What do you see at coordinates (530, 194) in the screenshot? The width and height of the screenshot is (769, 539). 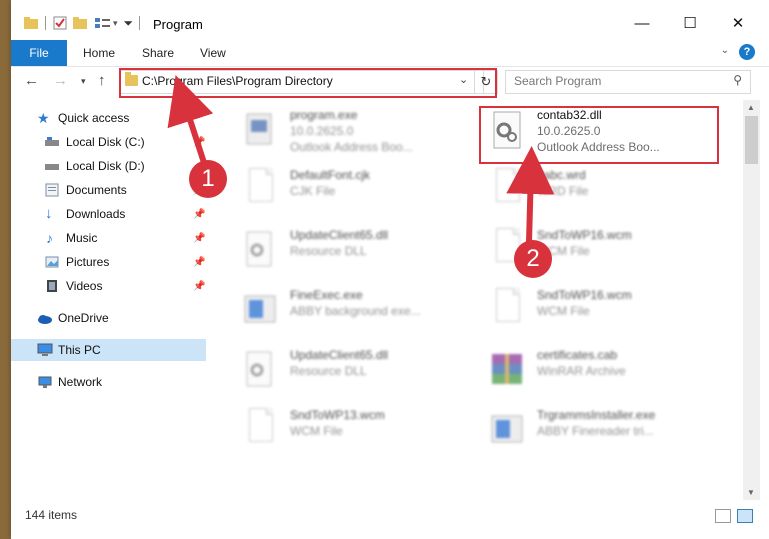 I see `arrow-to-file` at bounding box center [530, 194].